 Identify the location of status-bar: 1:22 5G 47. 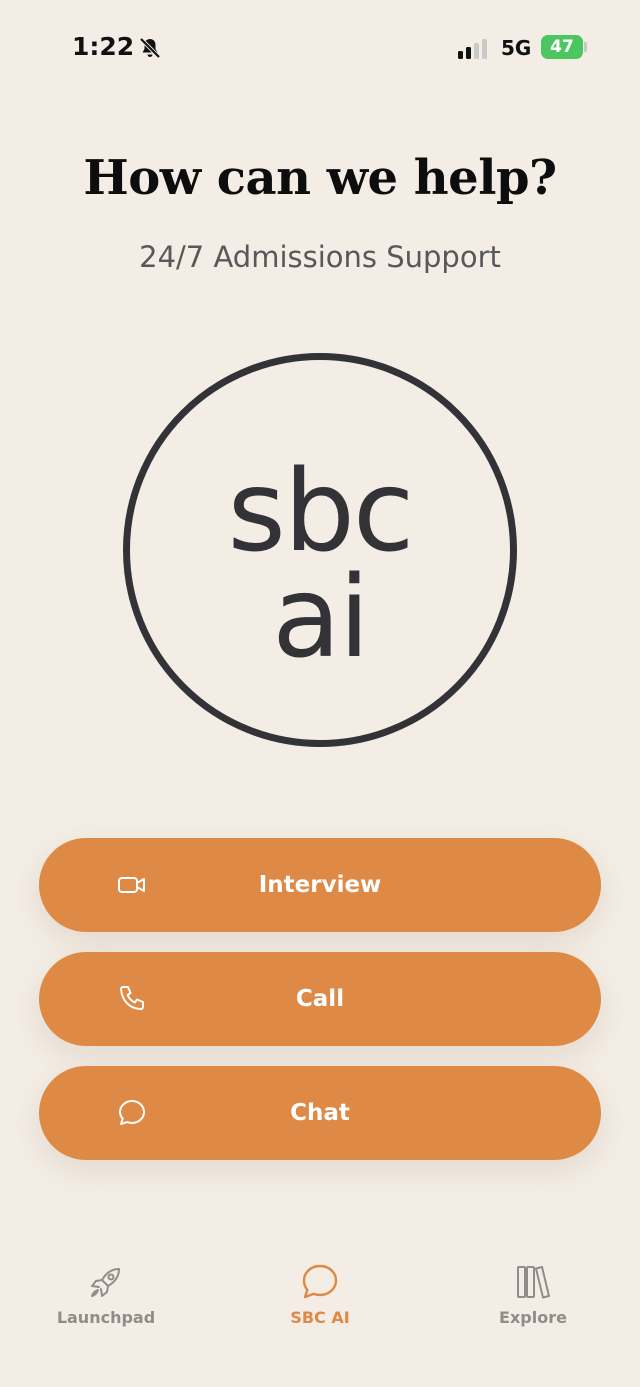
(320, 48).